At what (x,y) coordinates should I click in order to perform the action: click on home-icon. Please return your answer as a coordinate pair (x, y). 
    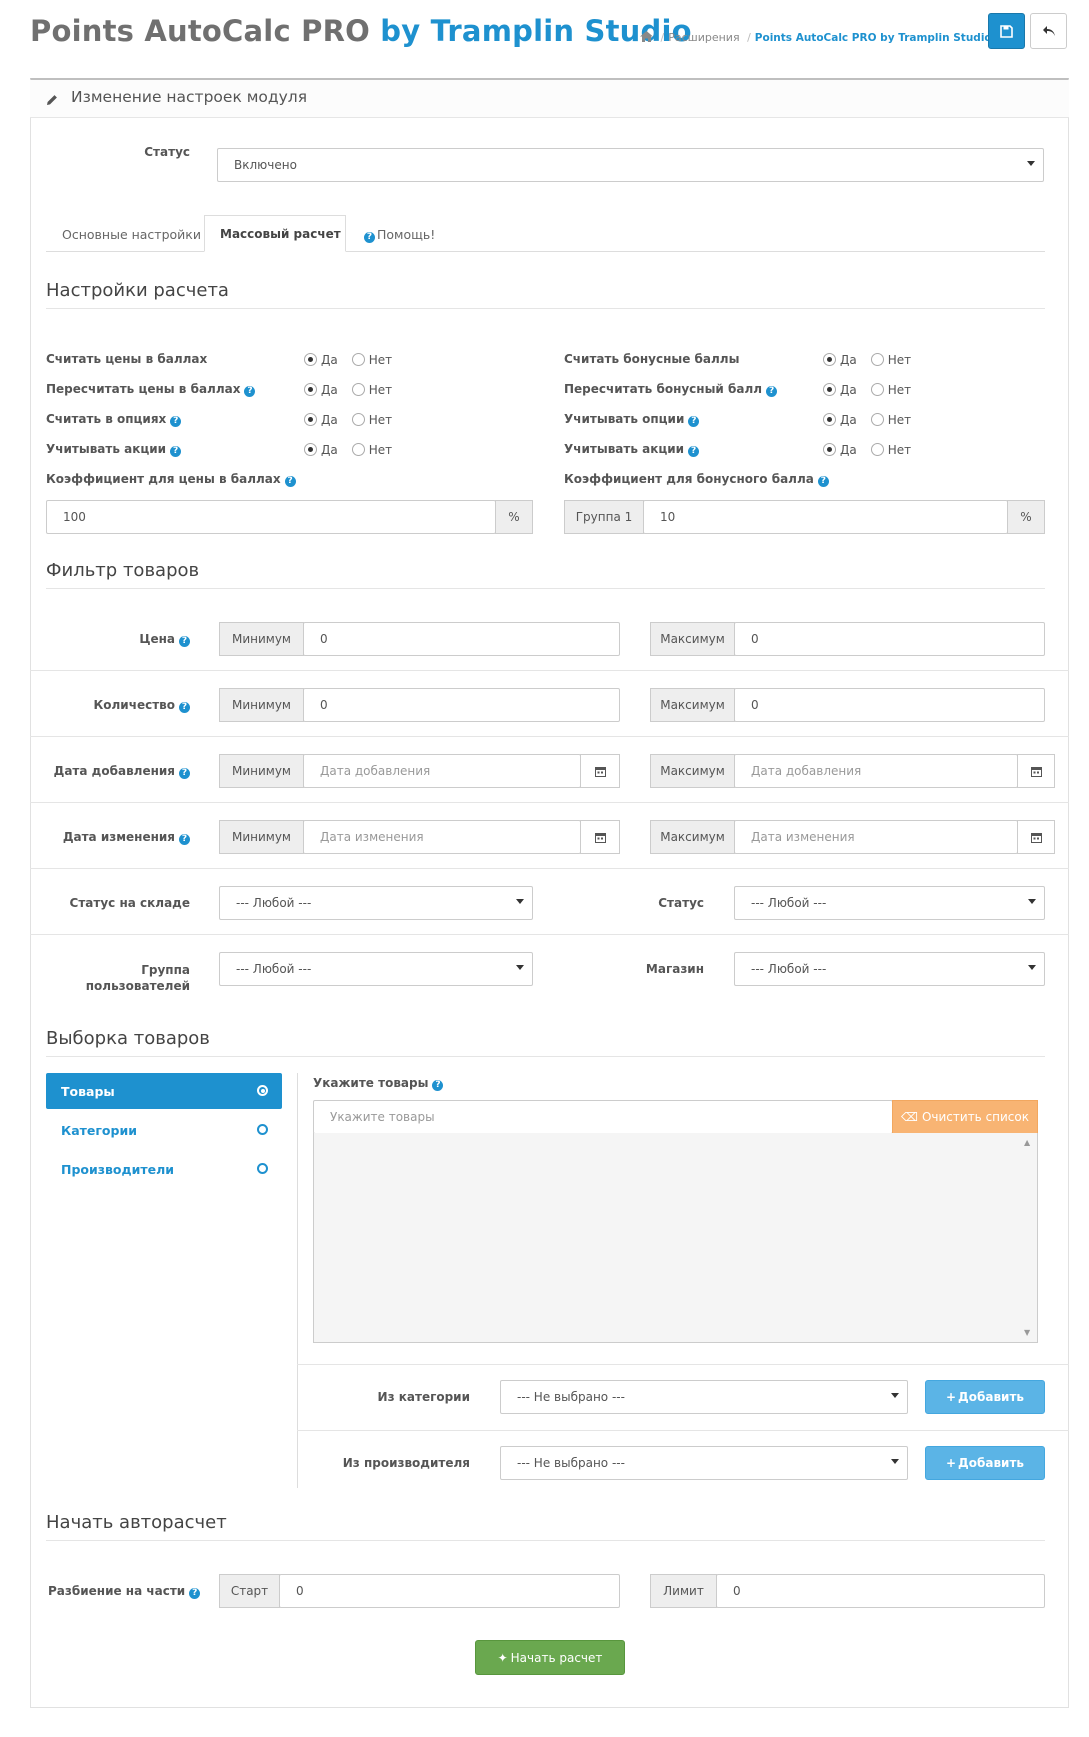
    Looking at the image, I should click on (646, 37).